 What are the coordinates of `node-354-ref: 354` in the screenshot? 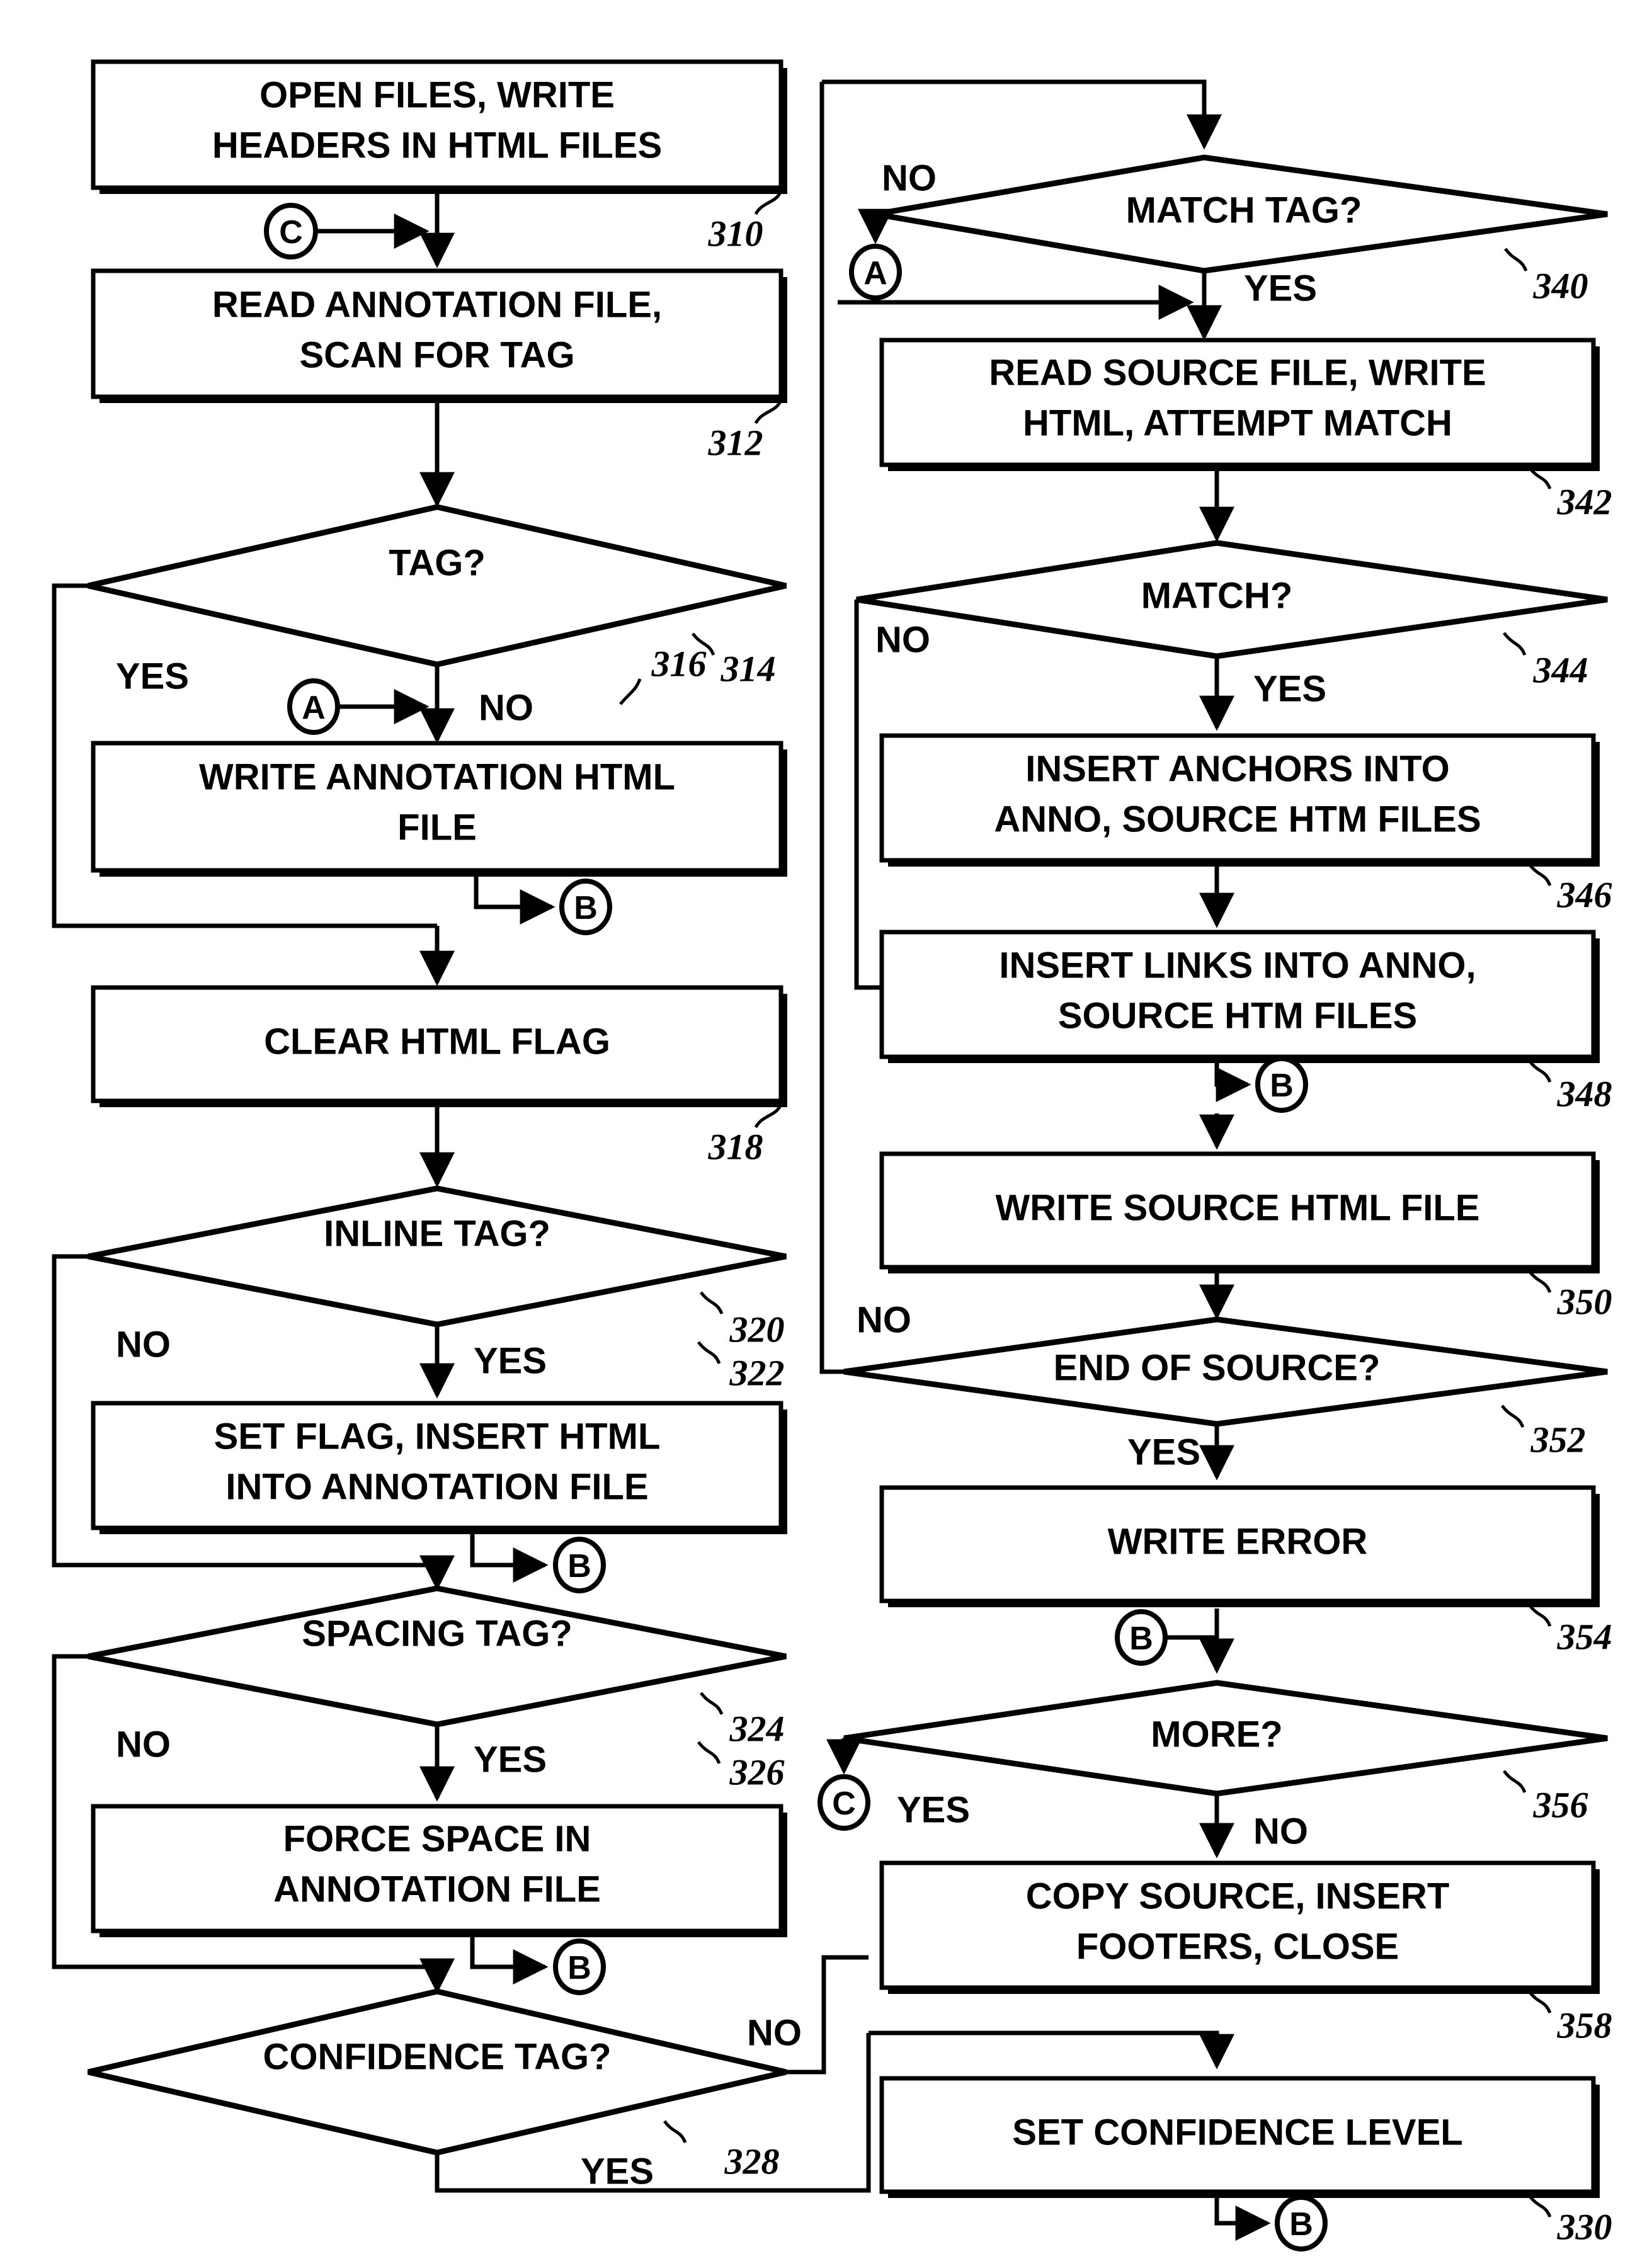 It's located at (1585, 1636).